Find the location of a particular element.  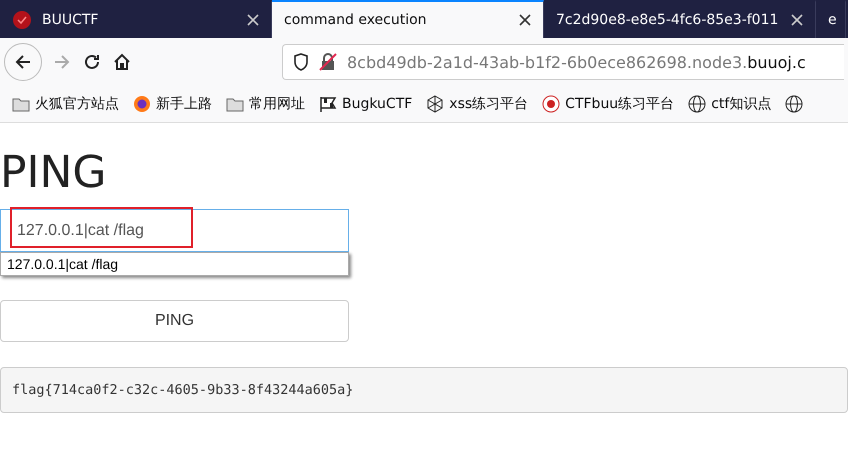

bookmark: ctf知识点 is located at coordinates (730, 104).